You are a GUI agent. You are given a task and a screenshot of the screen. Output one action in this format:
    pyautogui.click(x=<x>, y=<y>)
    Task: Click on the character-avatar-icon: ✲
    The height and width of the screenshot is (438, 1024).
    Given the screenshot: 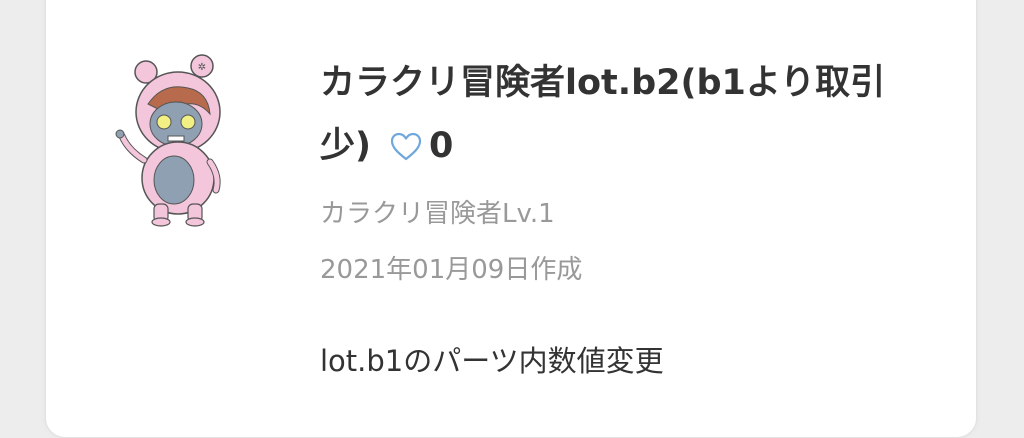 What is the action you would take?
    pyautogui.click(x=176, y=140)
    